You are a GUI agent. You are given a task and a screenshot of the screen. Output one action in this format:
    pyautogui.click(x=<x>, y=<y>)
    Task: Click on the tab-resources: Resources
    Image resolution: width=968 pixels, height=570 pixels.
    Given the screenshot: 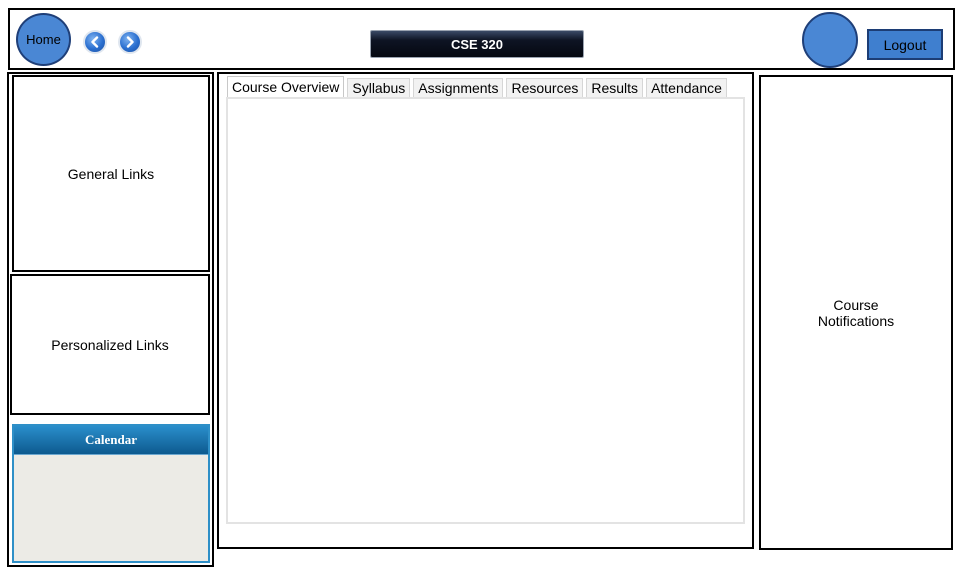 What is the action you would take?
    pyautogui.click(x=545, y=88)
    